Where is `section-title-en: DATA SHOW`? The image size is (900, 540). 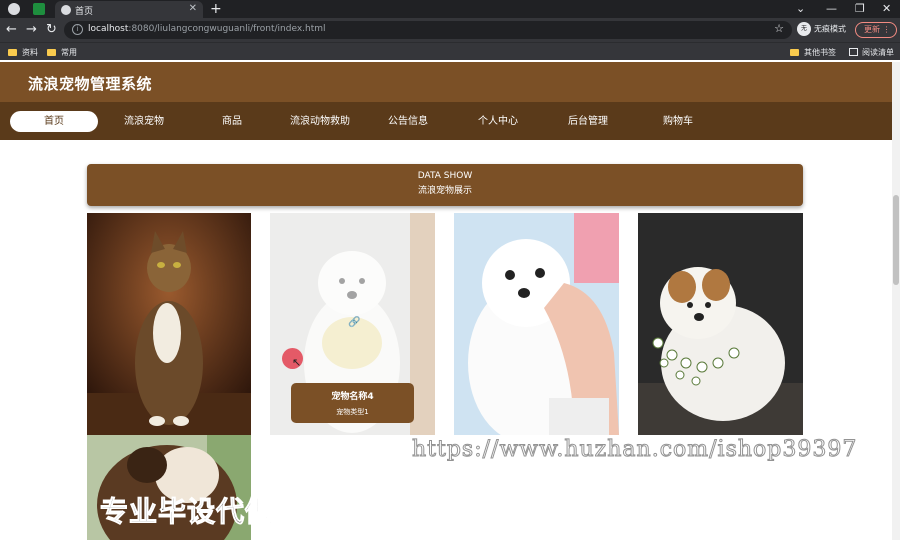 section-title-en: DATA SHOW is located at coordinates (445, 176).